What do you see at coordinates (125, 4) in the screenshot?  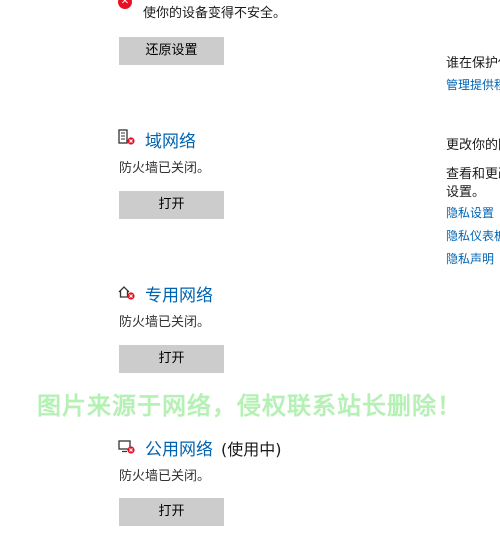 I see `error-icon: ✕` at bounding box center [125, 4].